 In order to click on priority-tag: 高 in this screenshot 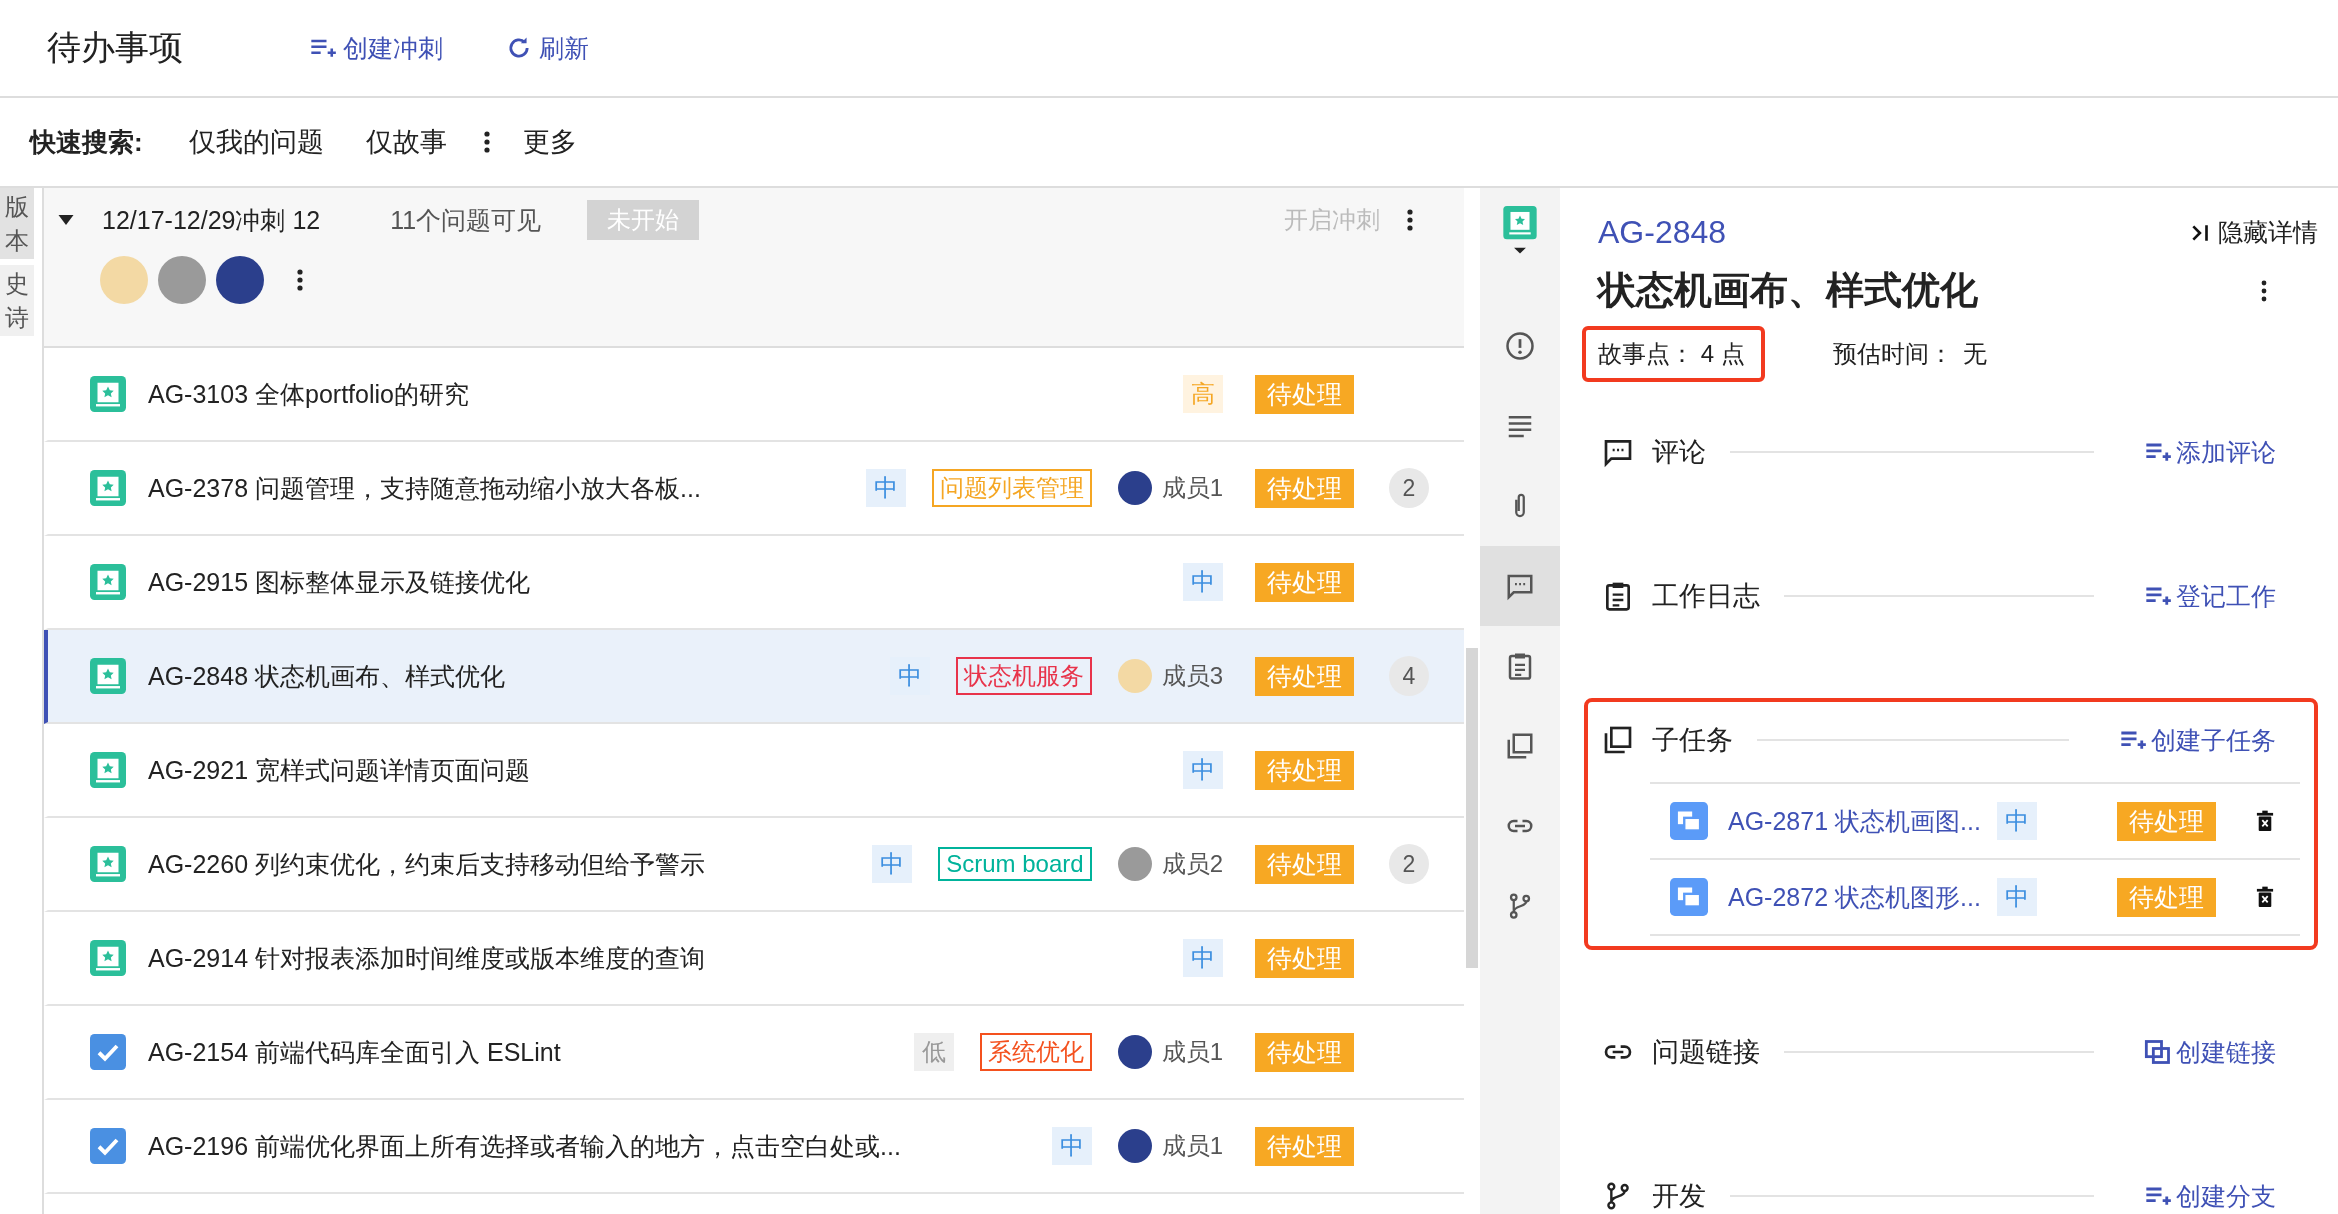, I will do `click(1203, 394)`.